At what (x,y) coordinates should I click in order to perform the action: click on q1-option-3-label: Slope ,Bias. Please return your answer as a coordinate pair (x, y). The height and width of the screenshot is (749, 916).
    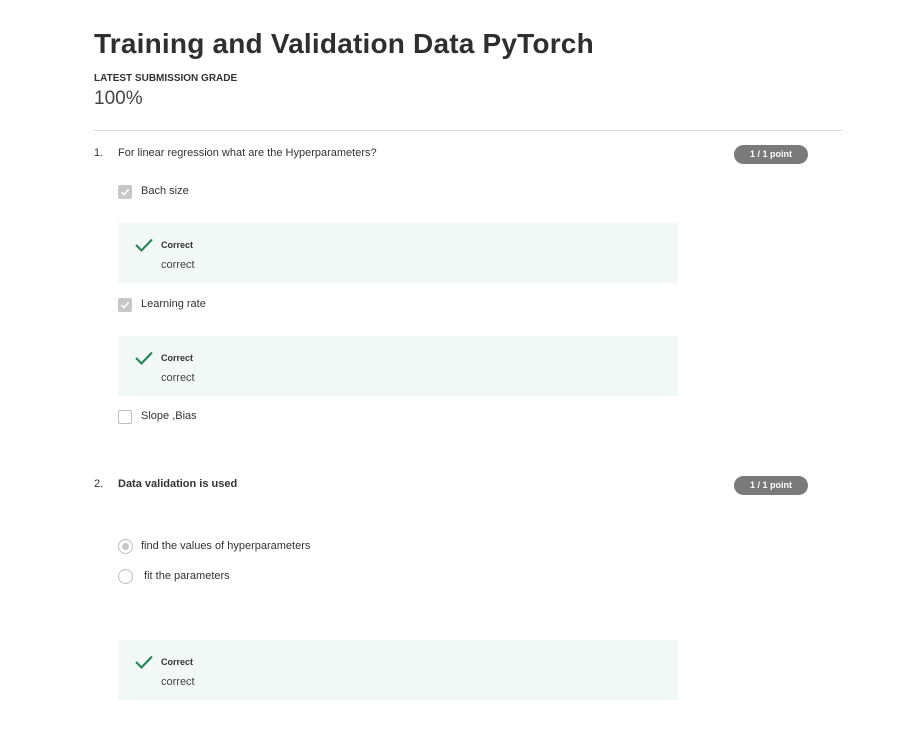
    Looking at the image, I should click on (169, 416).